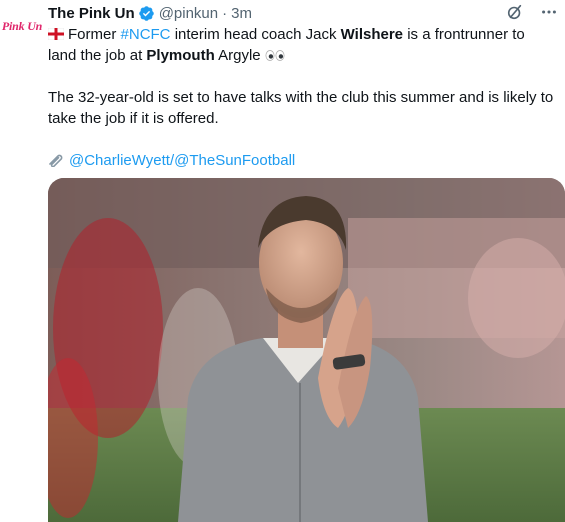 This screenshot has height=522, width=565. I want to click on england-flag-emoji, so click(56, 33).